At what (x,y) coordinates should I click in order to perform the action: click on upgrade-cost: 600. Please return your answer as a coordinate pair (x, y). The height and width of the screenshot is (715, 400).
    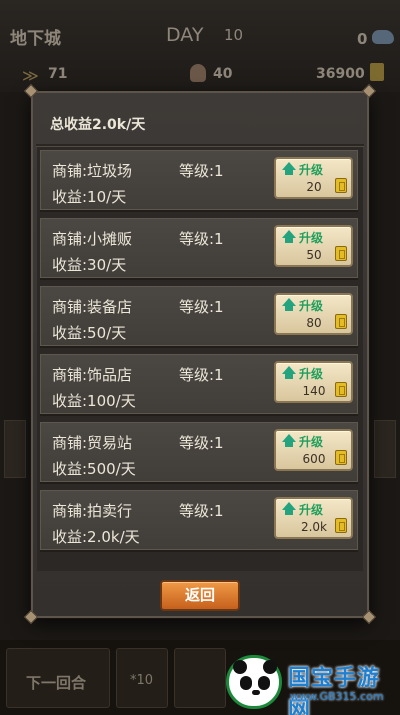
    Looking at the image, I should click on (314, 459).